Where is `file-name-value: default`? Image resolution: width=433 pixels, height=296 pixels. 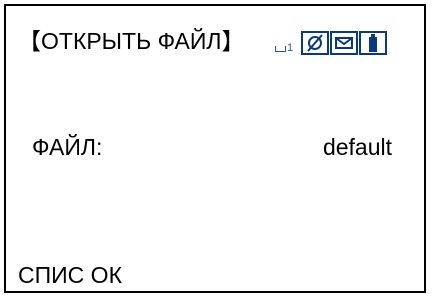 file-name-value: default is located at coordinates (357, 147).